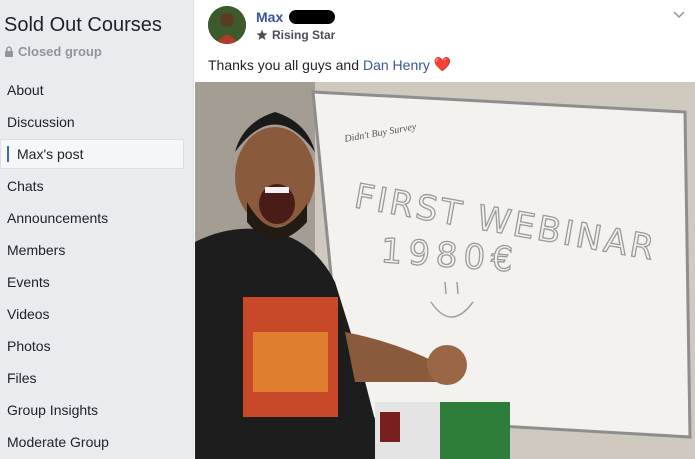 This screenshot has width=695, height=459. Describe the element at coordinates (396, 65) in the screenshot. I see `mention-link: Dan Henry` at that location.